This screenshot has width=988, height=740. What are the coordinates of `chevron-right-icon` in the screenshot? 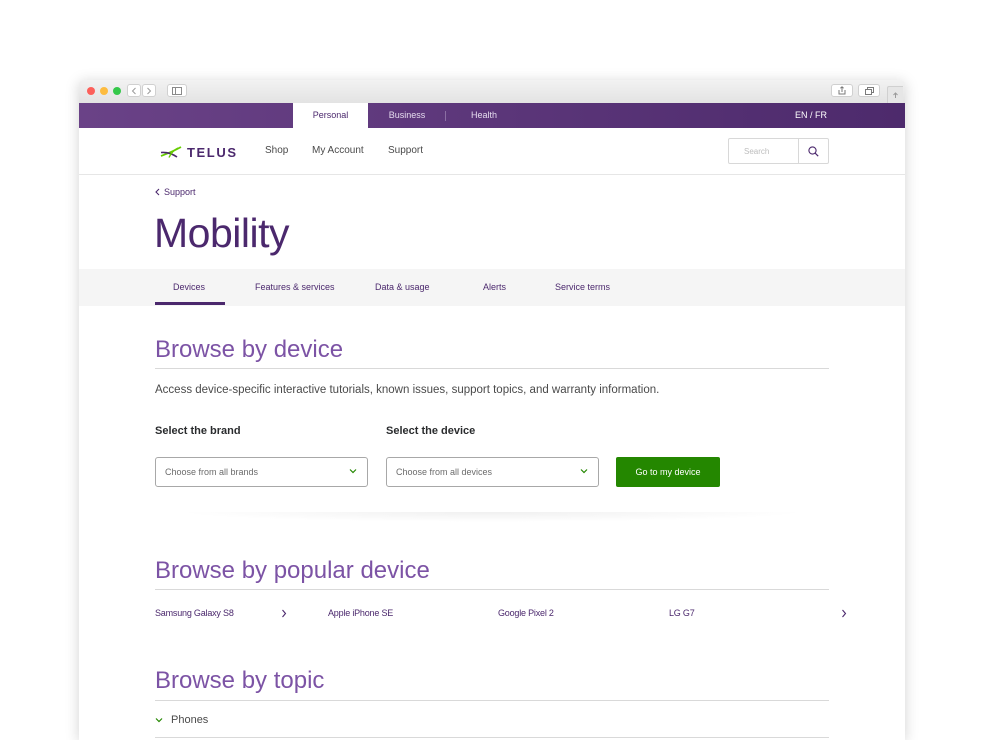 It's located at (284, 613).